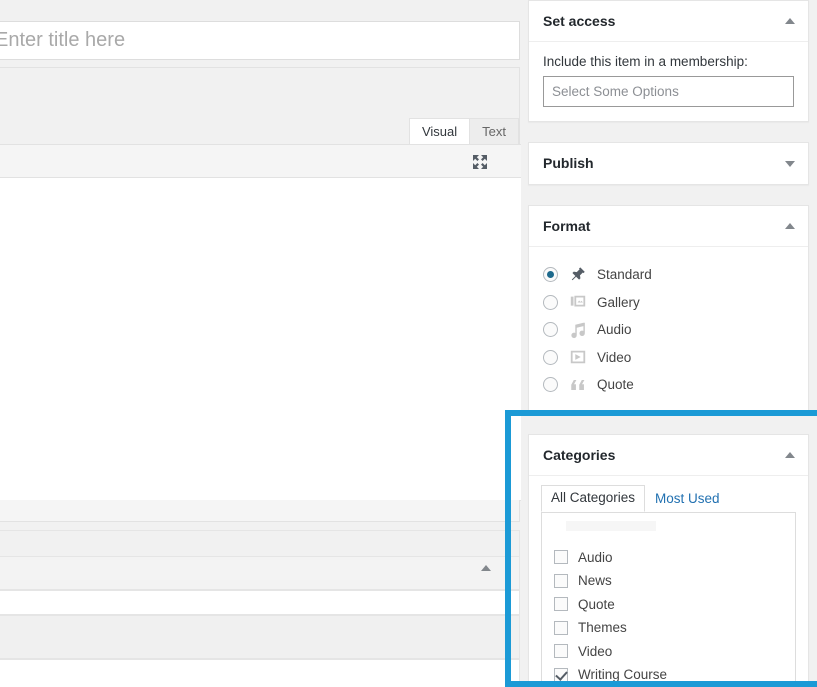 The image size is (817, 687). Describe the element at coordinates (439, 131) in the screenshot. I see `tab-visual: Visual` at that location.